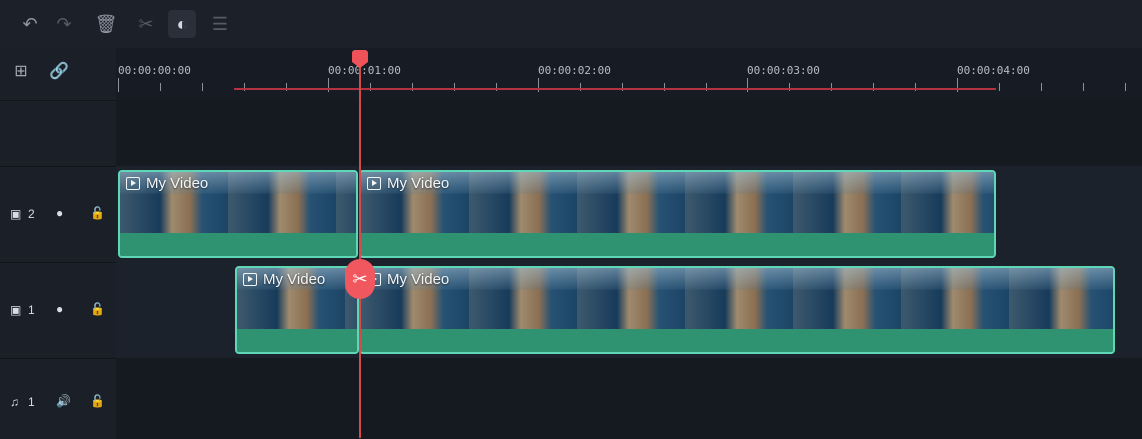 This screenshot has height=439, width=1142. What do you see at coordinates (21, 71) in the screenshot?
I see `add-track-icon: ⊞` at bounding box center [21, 71].